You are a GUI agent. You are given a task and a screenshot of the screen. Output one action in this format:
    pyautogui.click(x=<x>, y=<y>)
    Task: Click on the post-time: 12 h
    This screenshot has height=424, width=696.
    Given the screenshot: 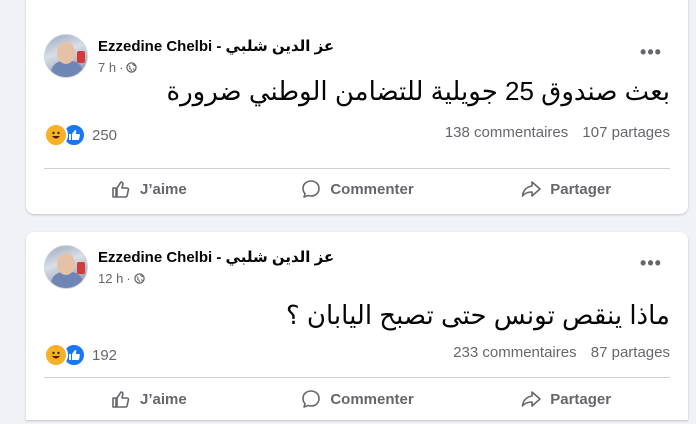 What is the action you would take?
    pyautogui.click(x=110, y=278)
    